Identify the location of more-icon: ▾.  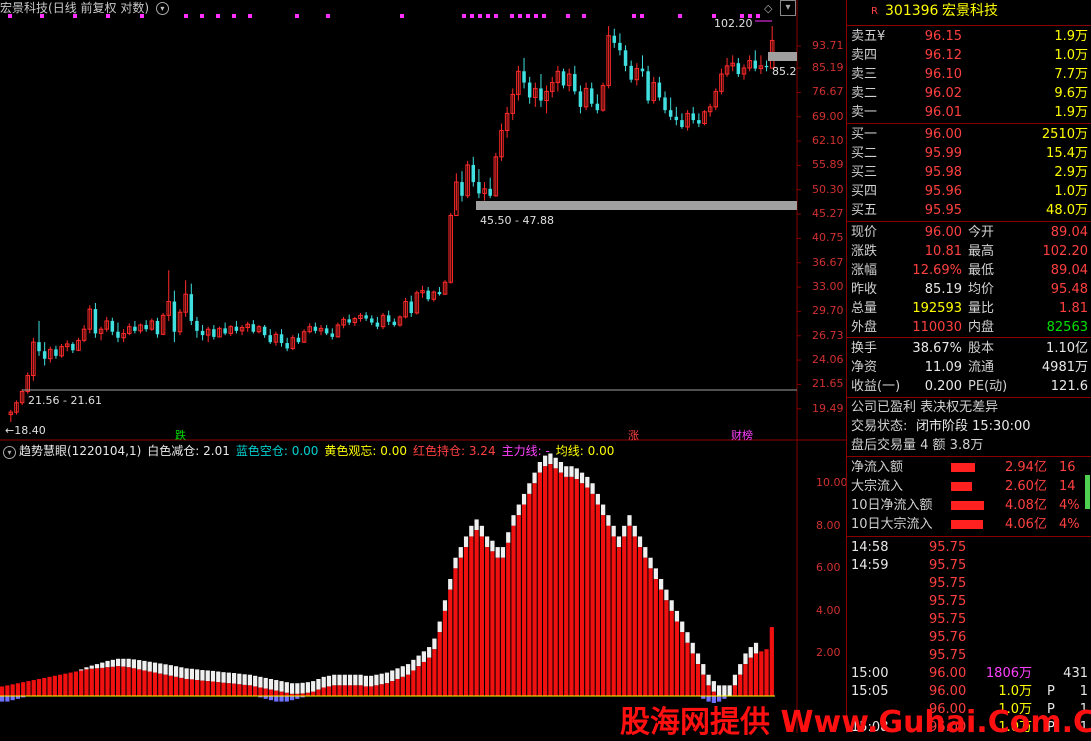
(788, 8).